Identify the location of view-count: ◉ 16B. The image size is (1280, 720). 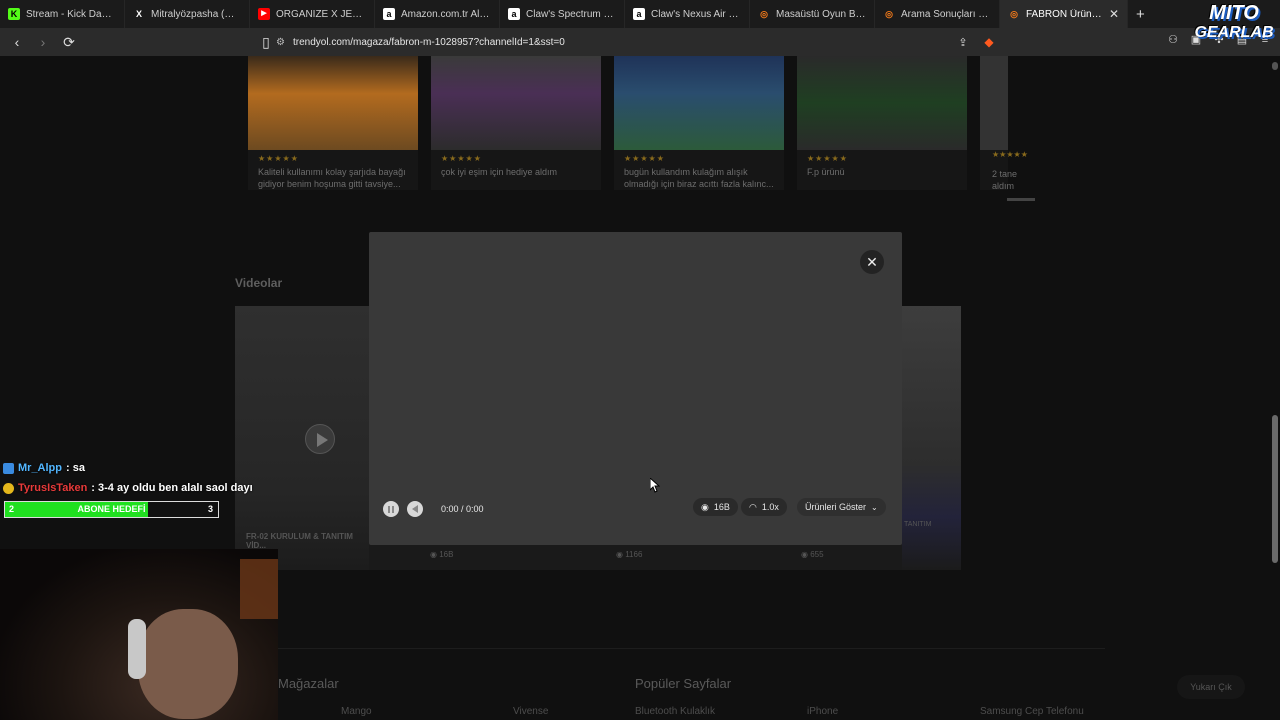
(441, 554).